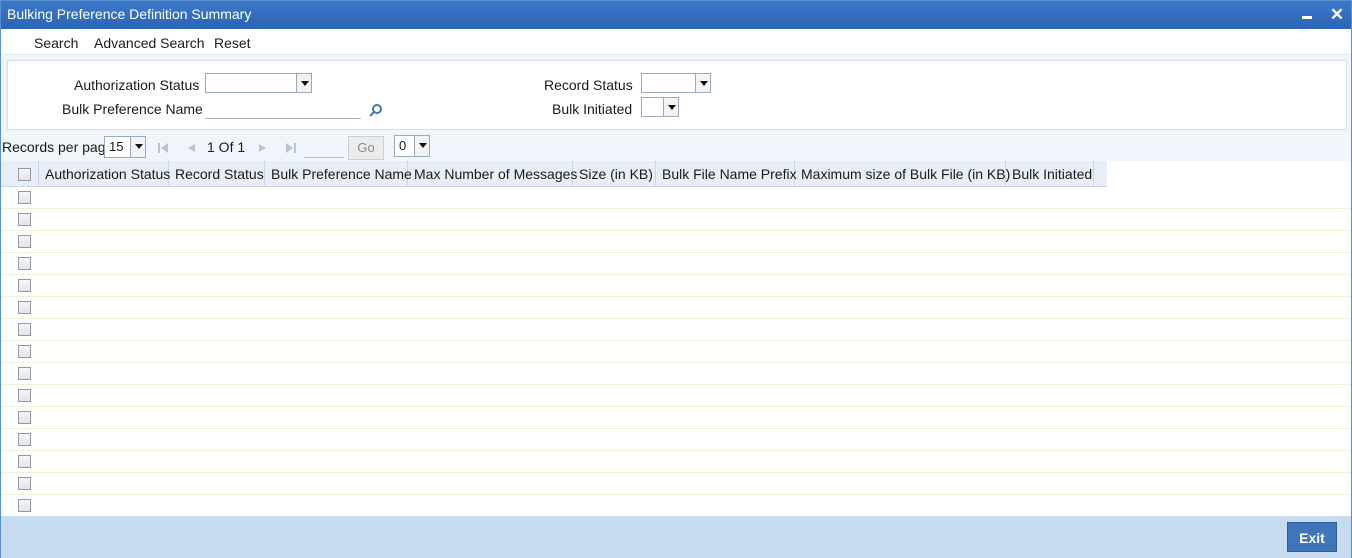 This screenshot has height=558, width=1352. I want to click on column-header-bulk-preference-name: Bulk Preference Name, so click(338, 174).